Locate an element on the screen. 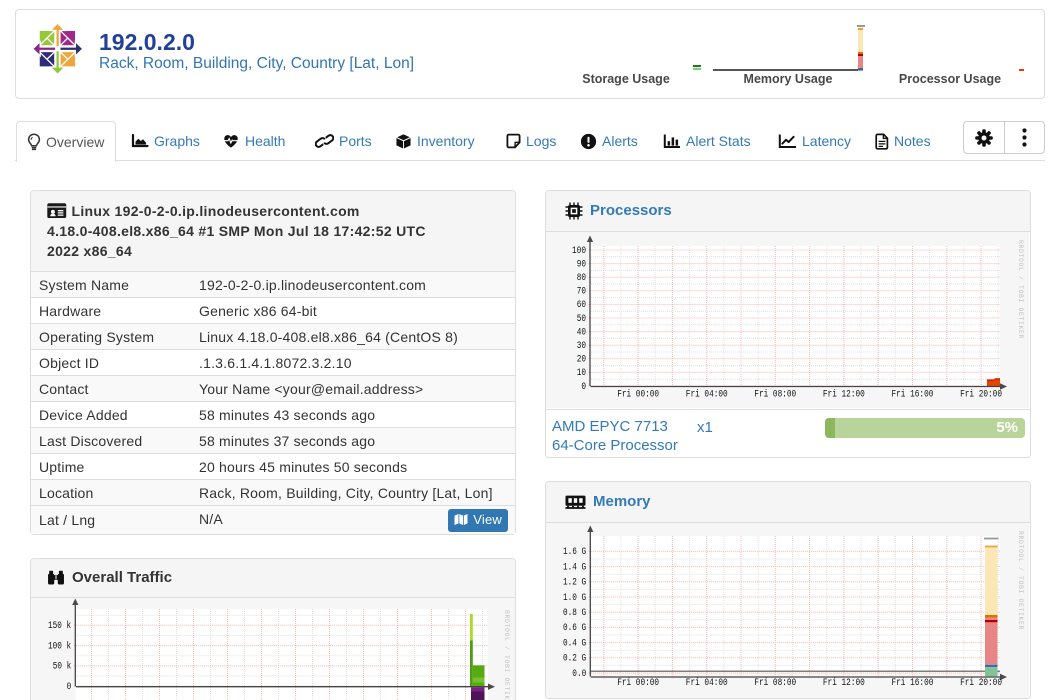 The height and width of the screenshot is (700, 1061). svg-text: 80 is located at coordinates (581, 278).